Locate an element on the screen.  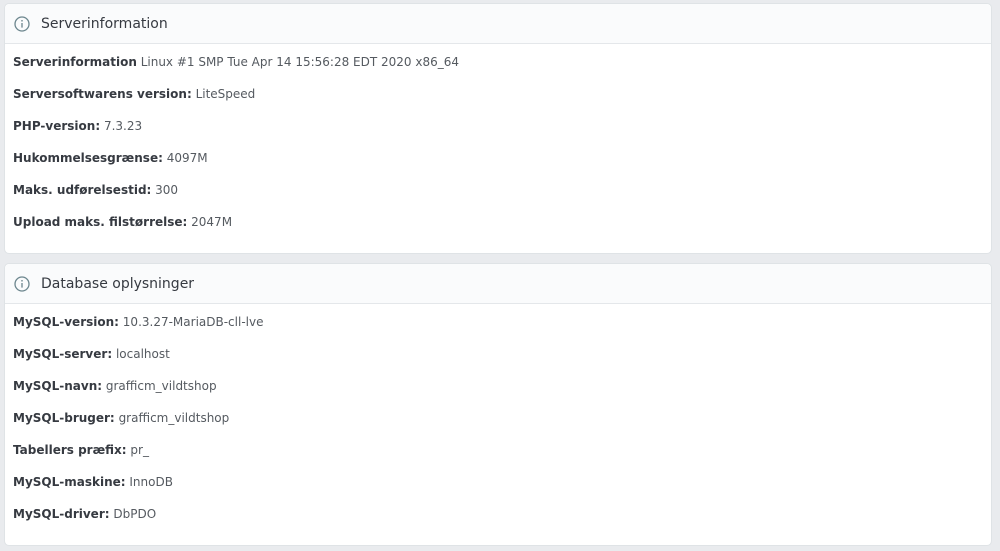
row-label: Upload maks. filstørrelse: is located at coordinates (100, 222).